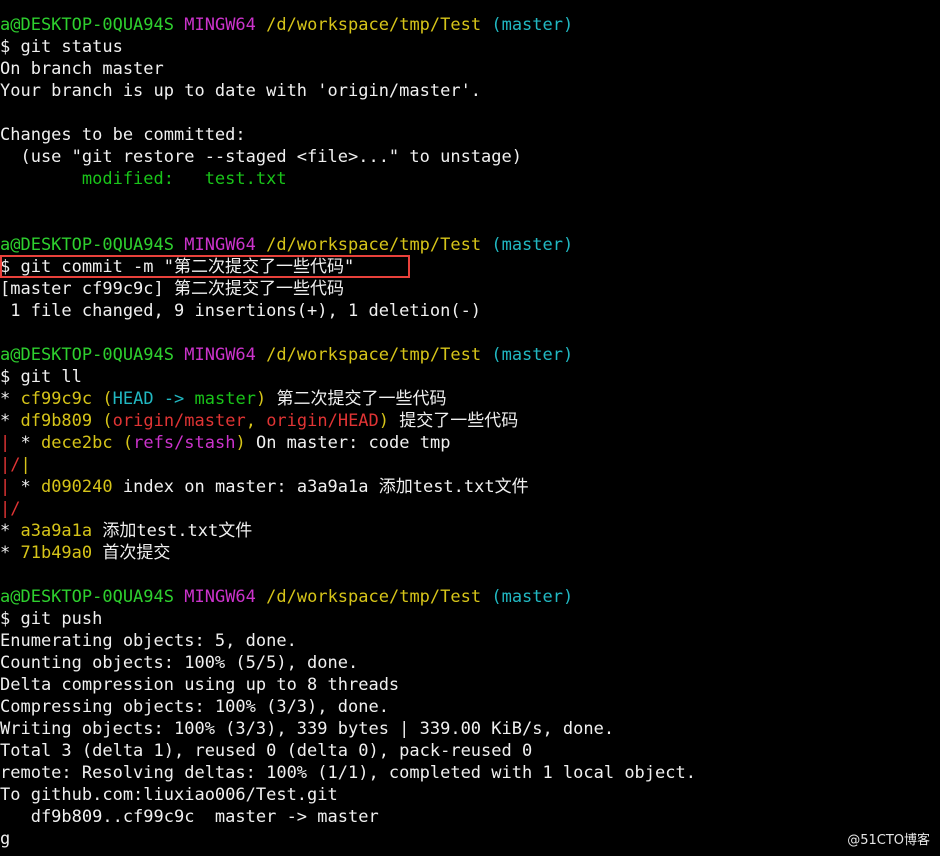 The height and width of the screenshot is (856, 940). I want to click on log-line: |/|, so click(470, 465).